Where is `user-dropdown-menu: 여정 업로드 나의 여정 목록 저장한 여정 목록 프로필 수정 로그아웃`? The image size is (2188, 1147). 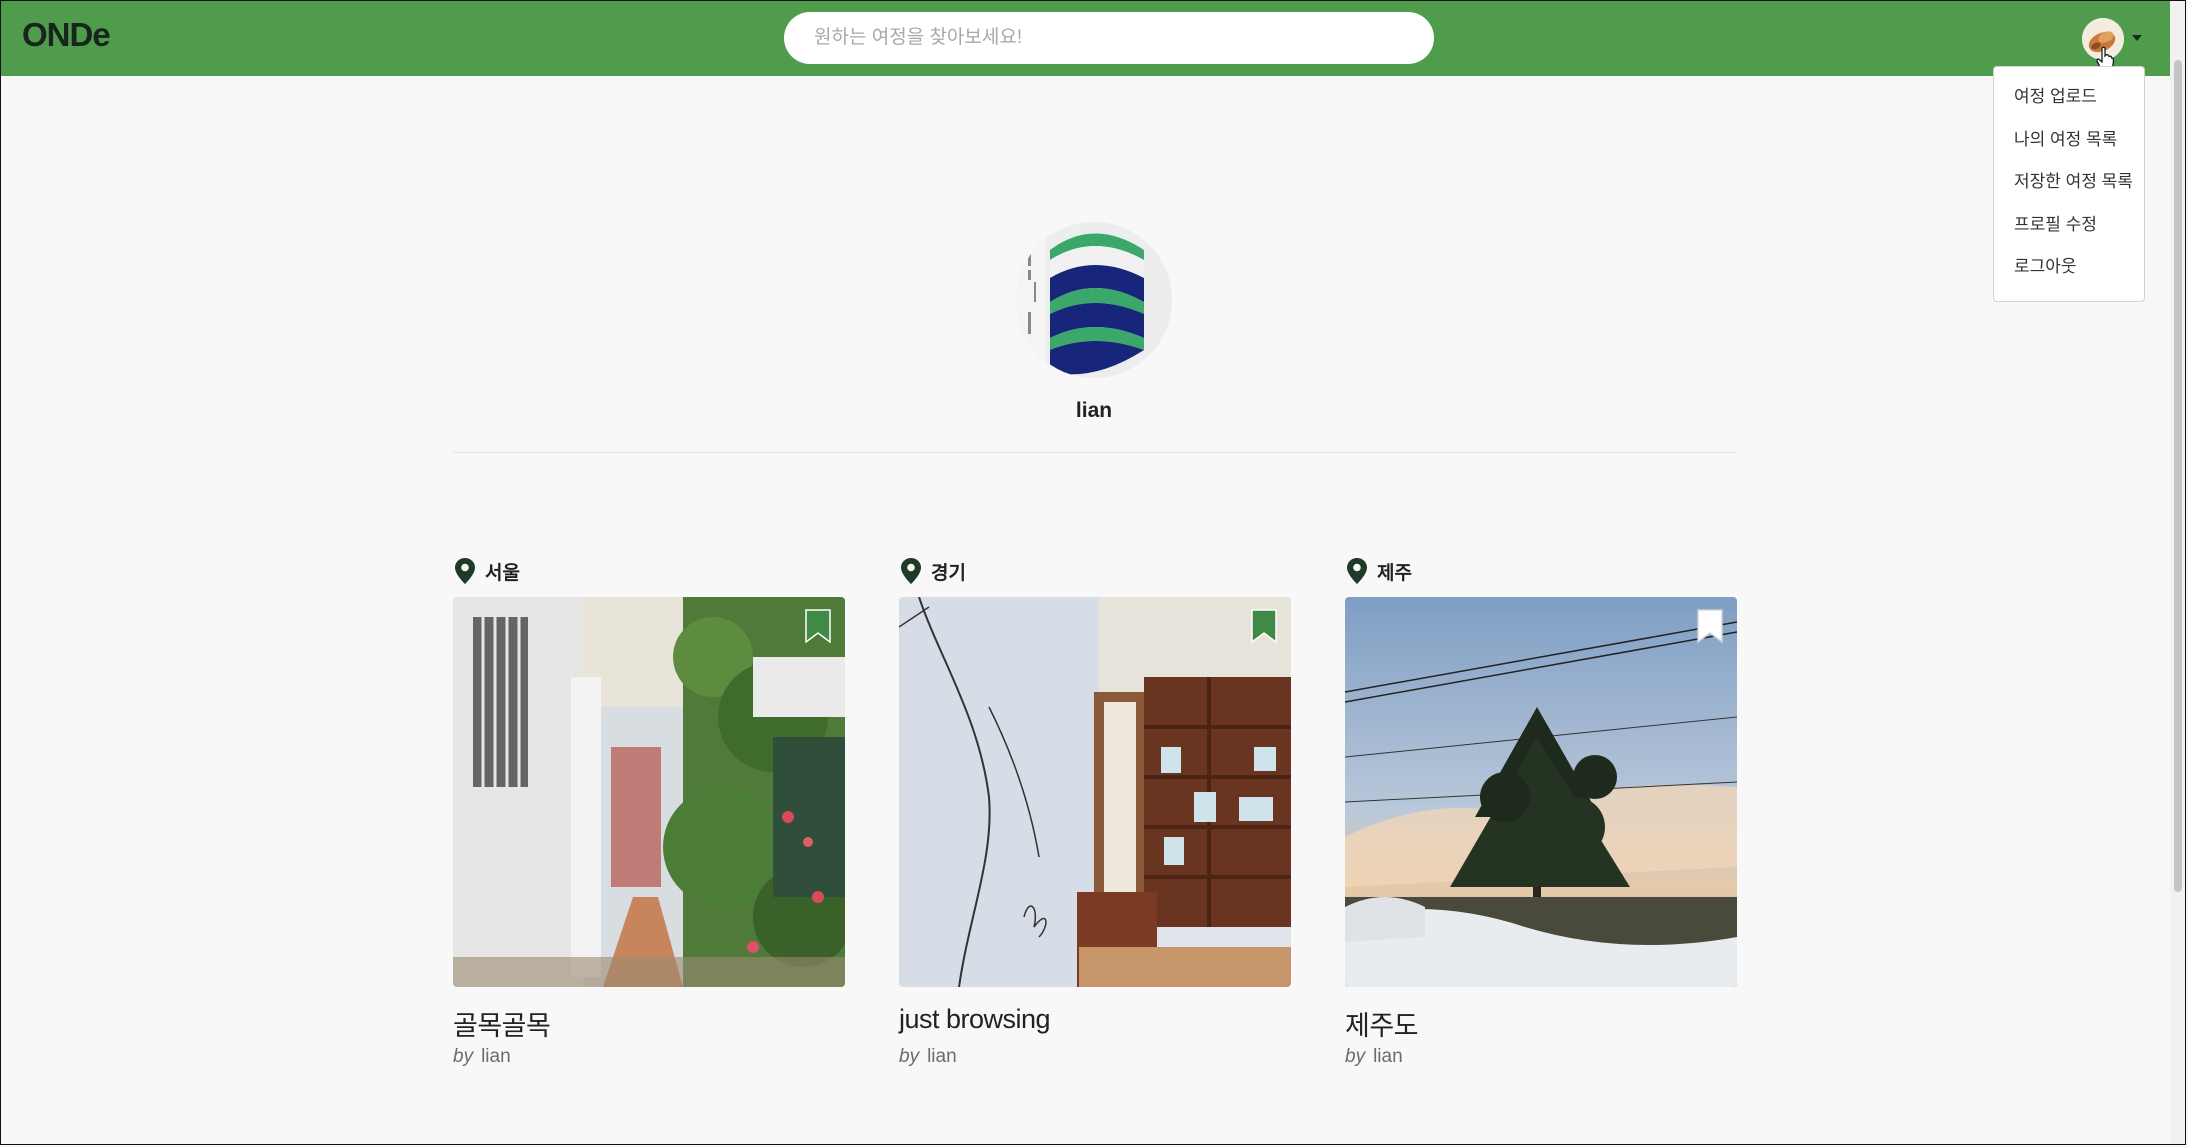 user-dropdown-menu: 여정 업로드 나의 여정 목록 저장한 여정 목록 프로필 수정 로그아웃 is located at coordinates (2069, 184).